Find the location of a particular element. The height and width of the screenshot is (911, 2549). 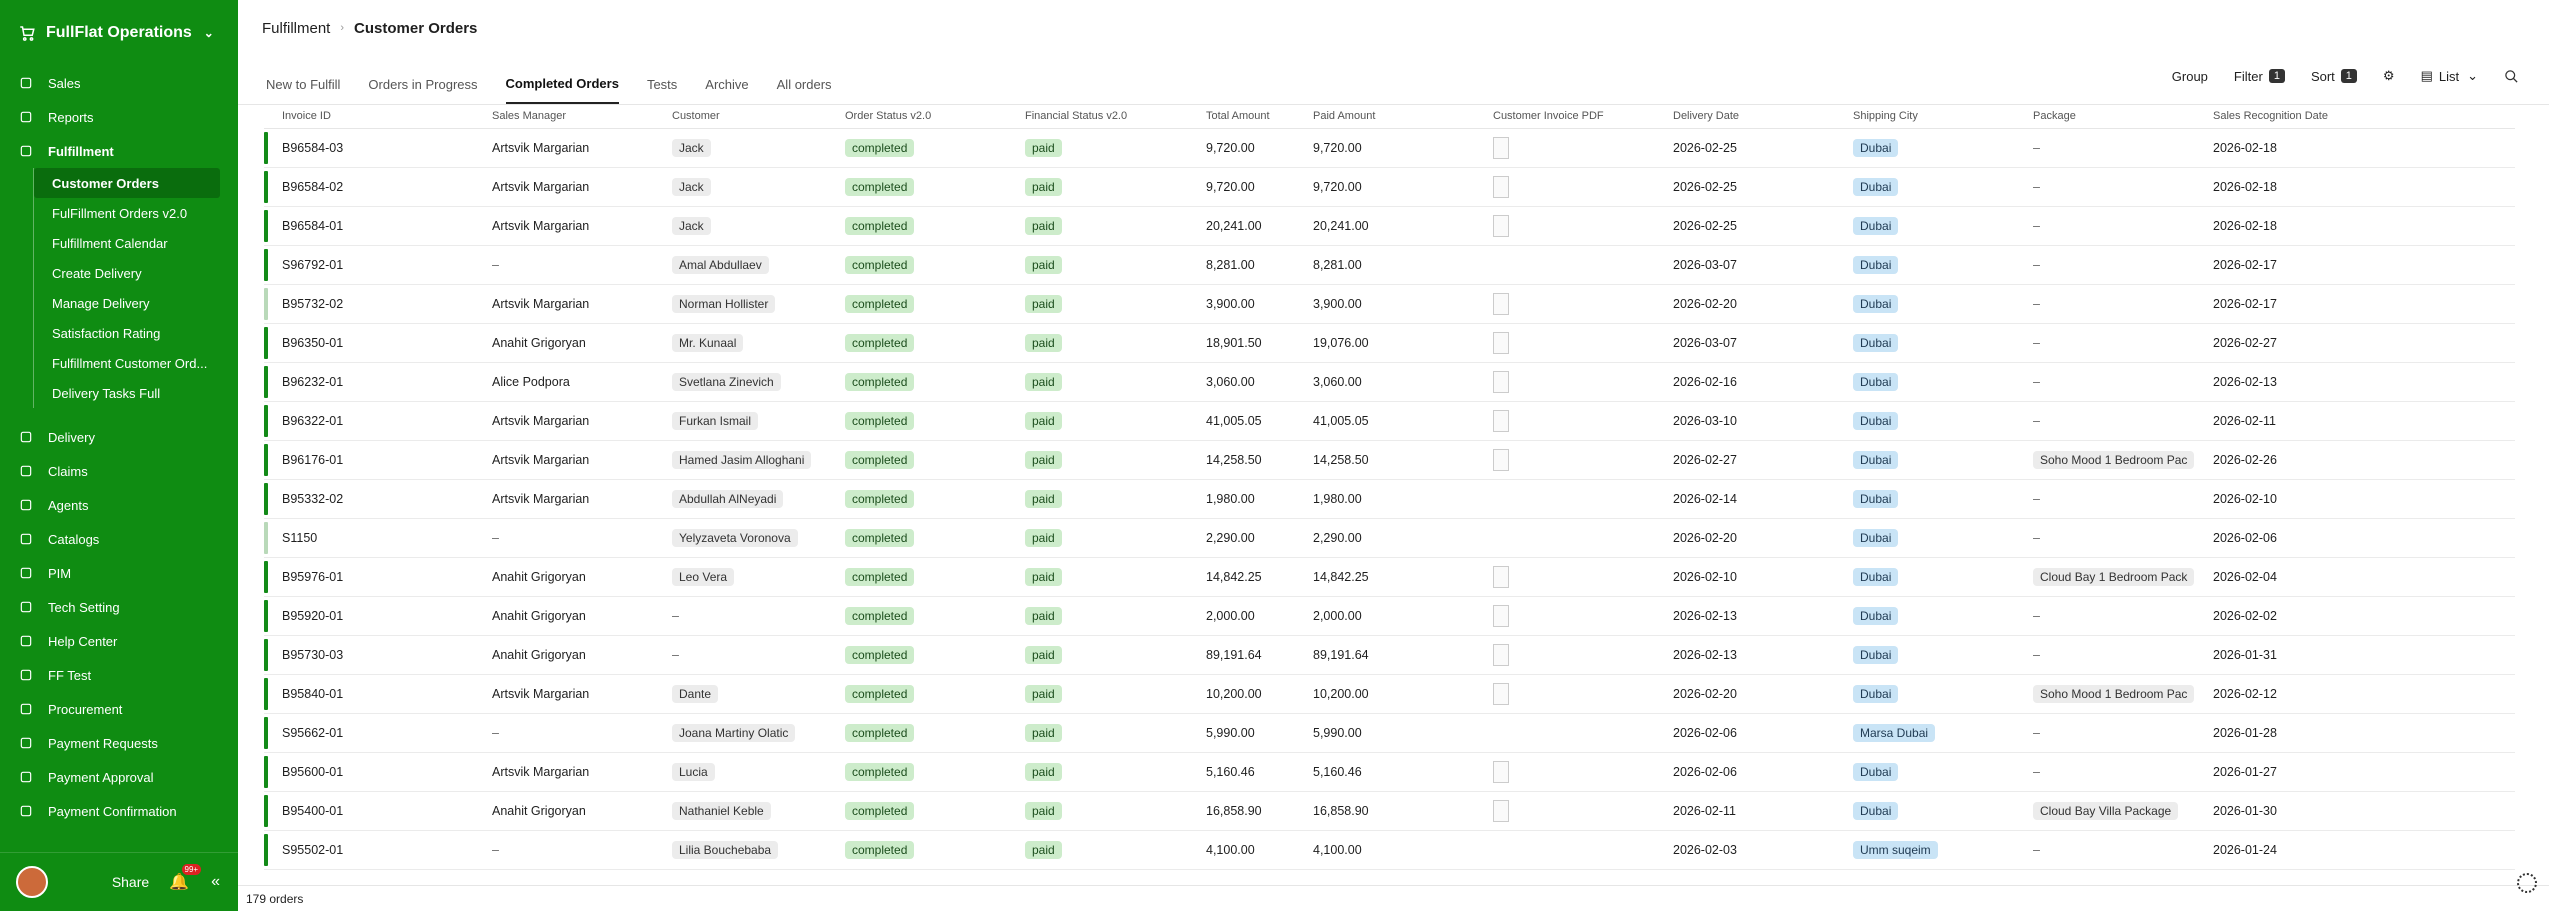

sidebar-item-sales: Sales is located at coordinates (119, 83).